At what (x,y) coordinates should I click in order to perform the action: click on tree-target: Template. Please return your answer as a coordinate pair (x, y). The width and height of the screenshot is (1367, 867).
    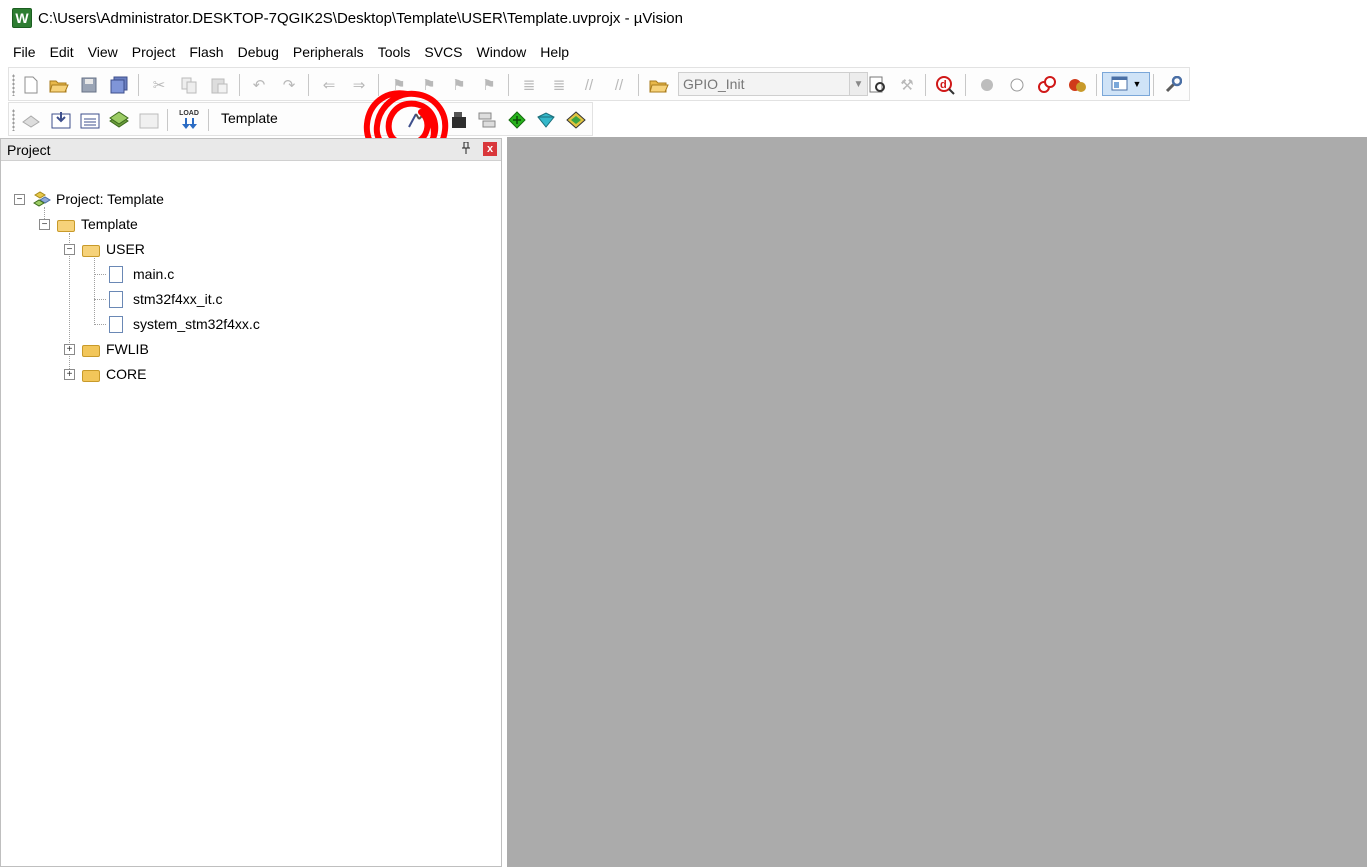
    Looking at the image, I should click on (97, 224).